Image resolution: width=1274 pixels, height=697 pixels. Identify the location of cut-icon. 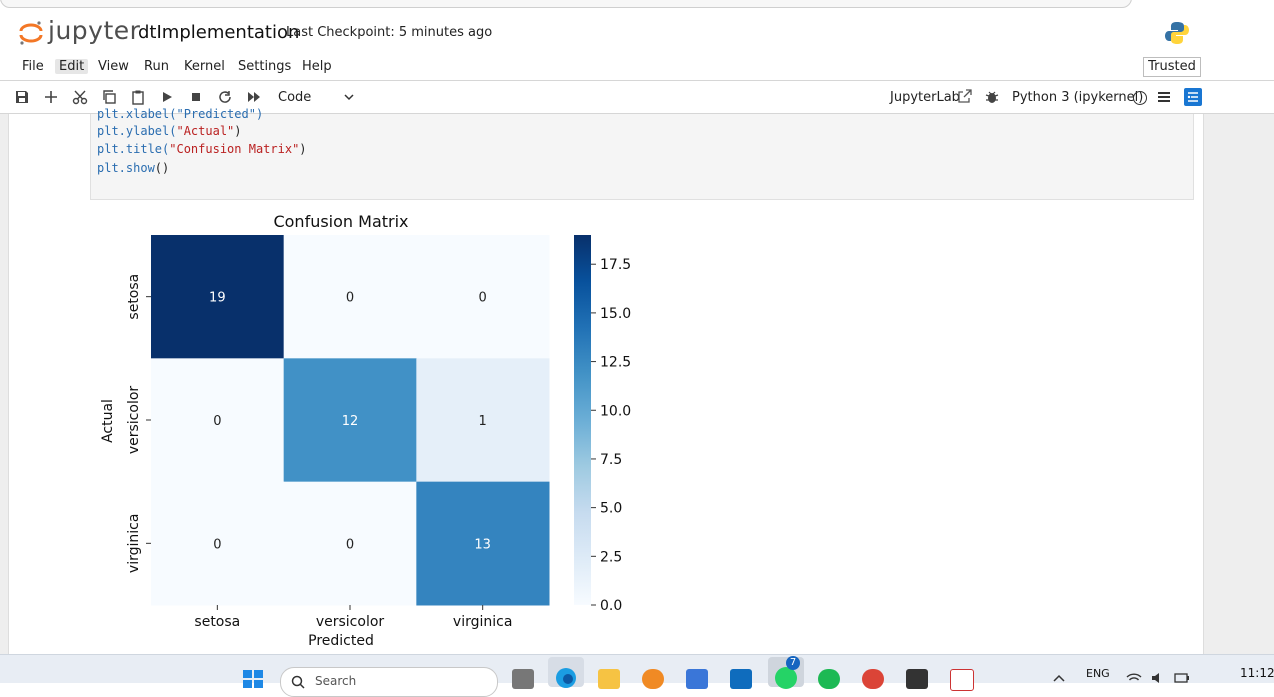
(80, 97).